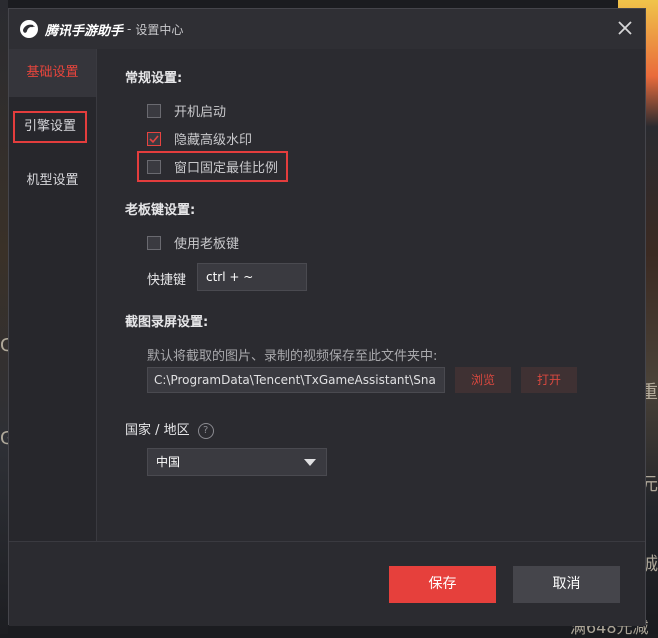 Image resolution: width=658 pixels, height=638 pixels. I want to click on fixed-ratio-label: 窗口固定最佳比例, so click(226, 168).